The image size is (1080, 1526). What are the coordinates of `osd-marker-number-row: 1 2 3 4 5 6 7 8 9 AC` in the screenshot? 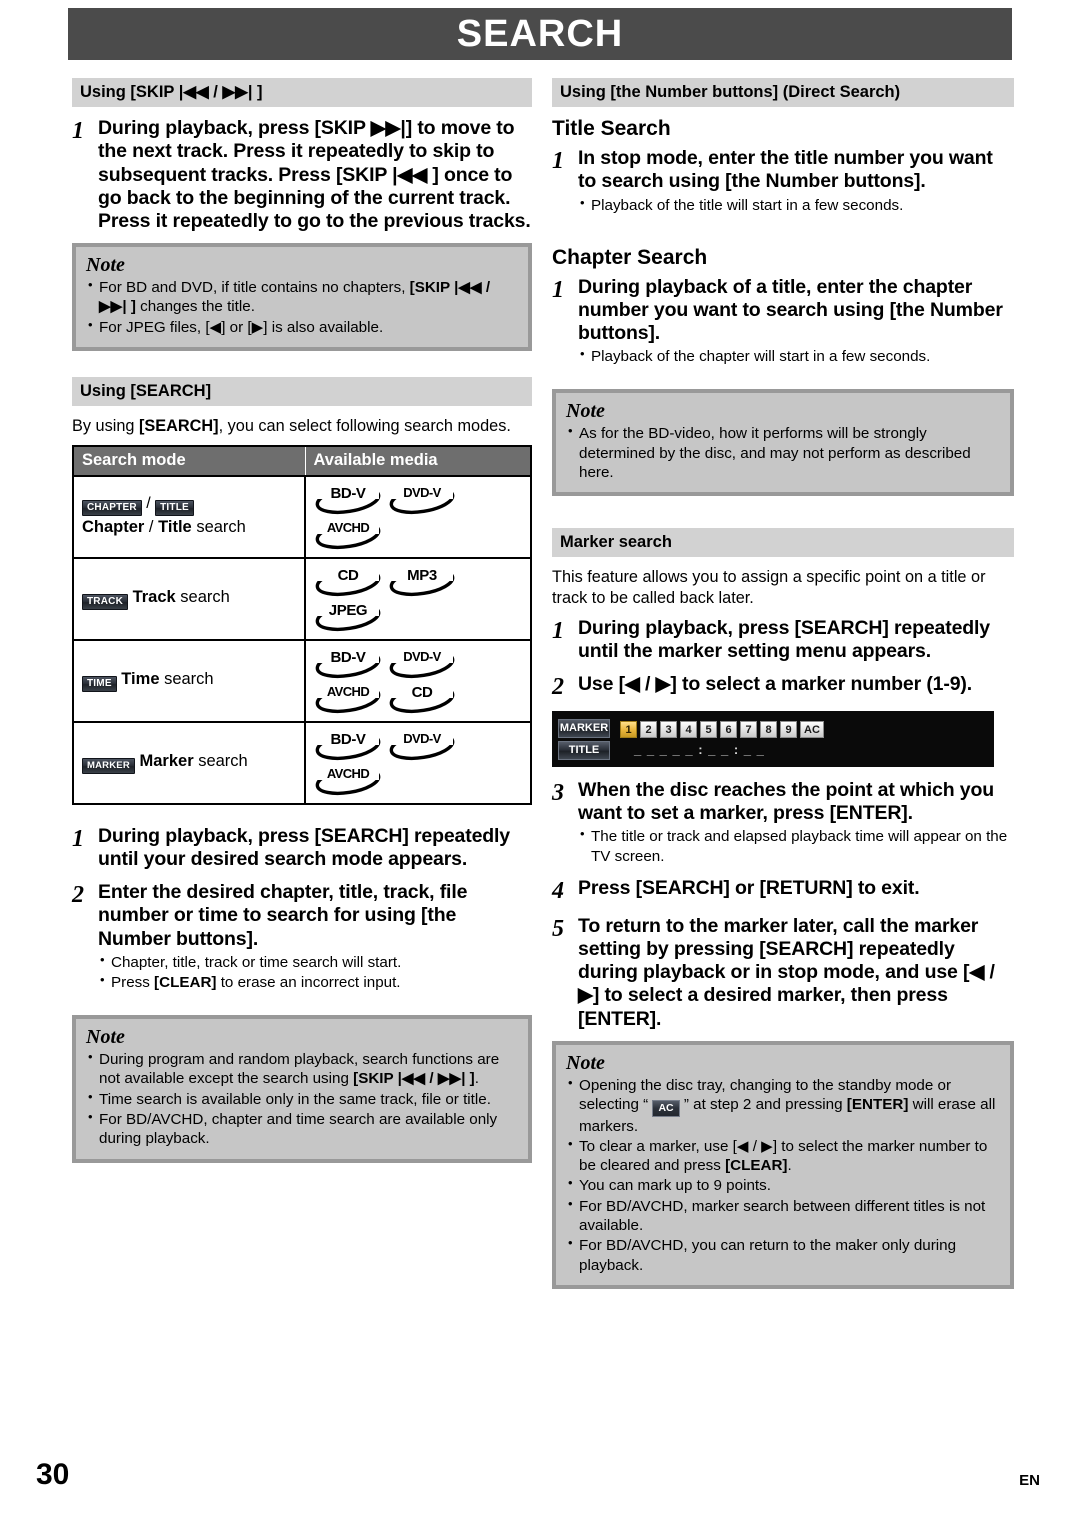 It's located at (722, 730).